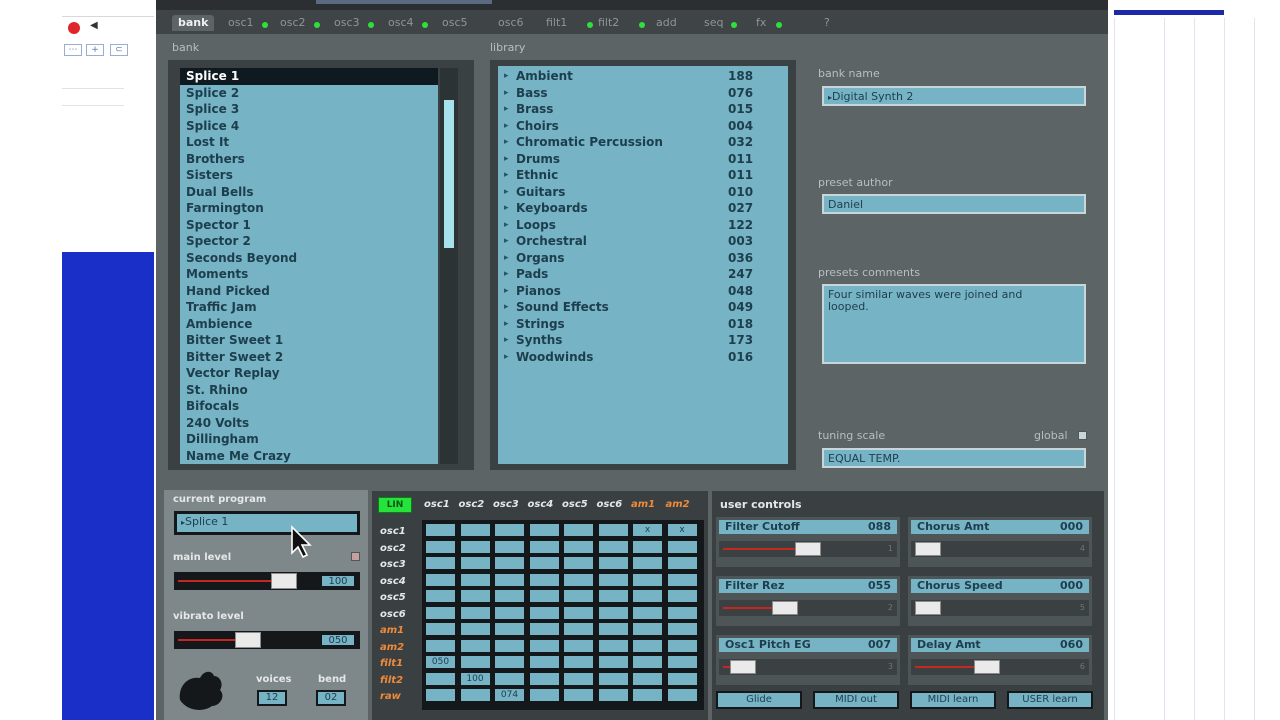 The width and height of the screenshot is (1280, 720). I want to click on bank-list-item: Bifocals, so click(309, 406).